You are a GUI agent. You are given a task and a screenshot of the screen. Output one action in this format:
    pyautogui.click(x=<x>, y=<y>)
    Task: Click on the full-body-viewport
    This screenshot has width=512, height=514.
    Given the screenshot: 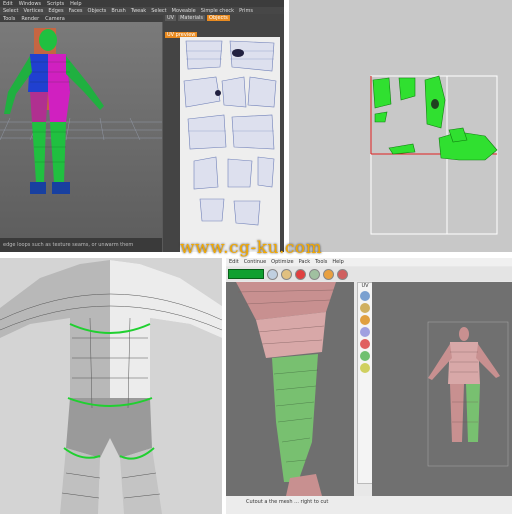 What is the action you would take?
    pyautogui.click(x=442, y=389)
    